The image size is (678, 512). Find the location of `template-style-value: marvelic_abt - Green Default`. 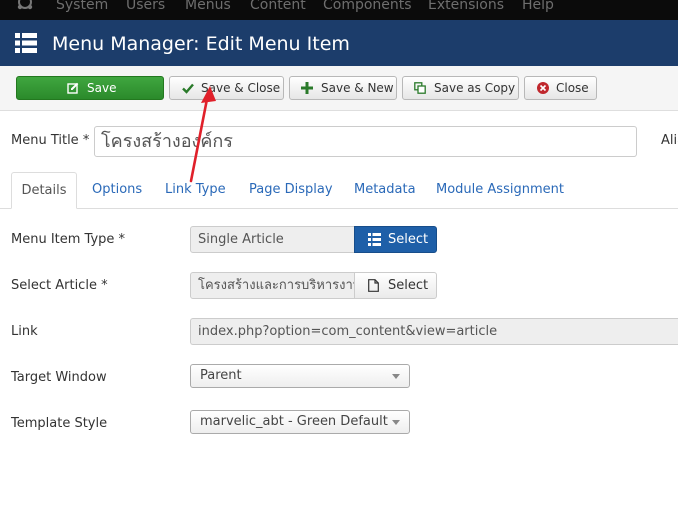

template-style-value: marvelic_abt - Green Default is located at coordinates (294, 421).